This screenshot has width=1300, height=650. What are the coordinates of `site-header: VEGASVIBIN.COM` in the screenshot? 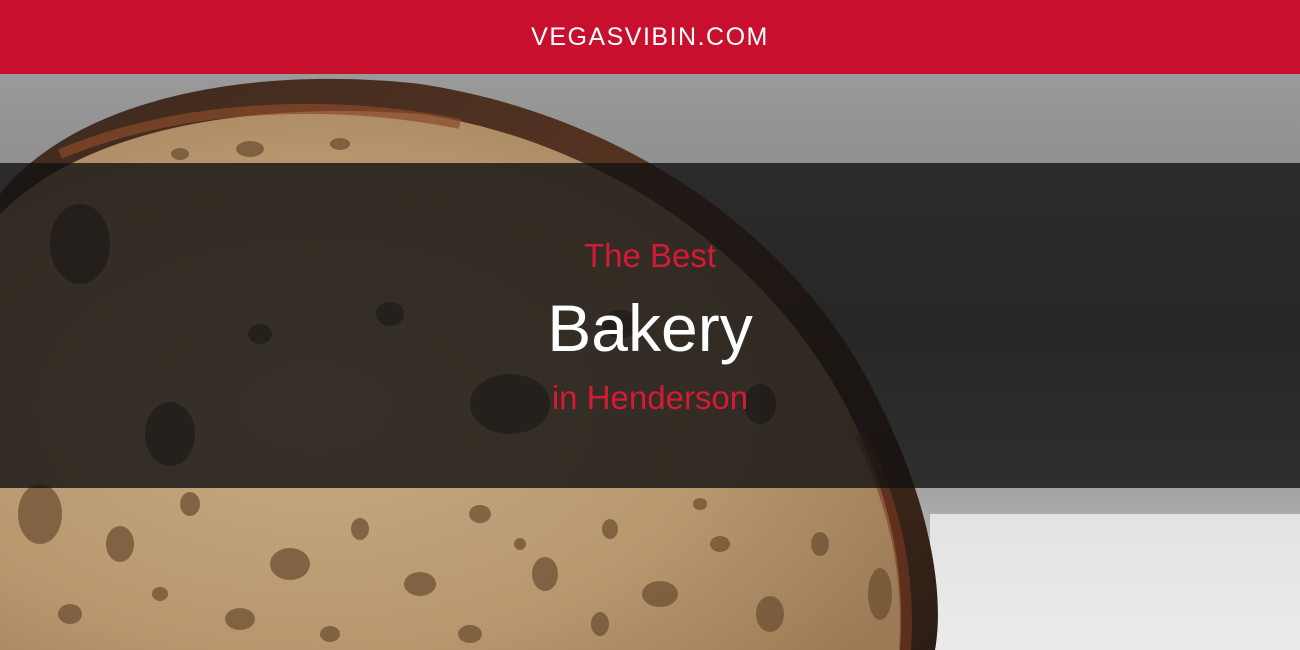 It's located at (650, 37).